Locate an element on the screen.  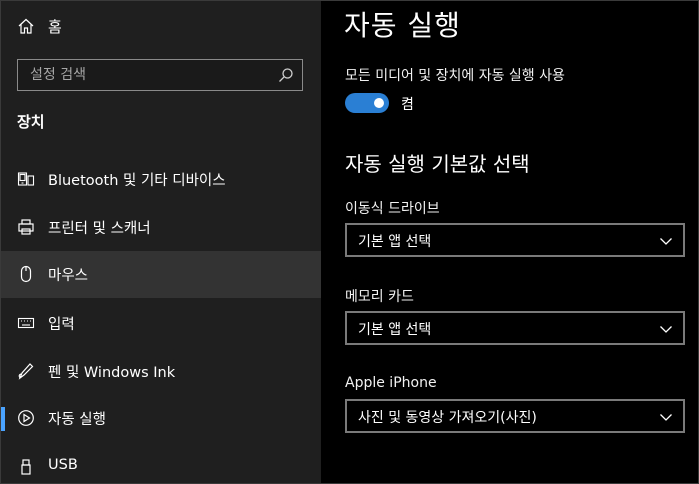
removable-drive-dropdown: 기본 앱 선택 is located at coordinates (515, 240).